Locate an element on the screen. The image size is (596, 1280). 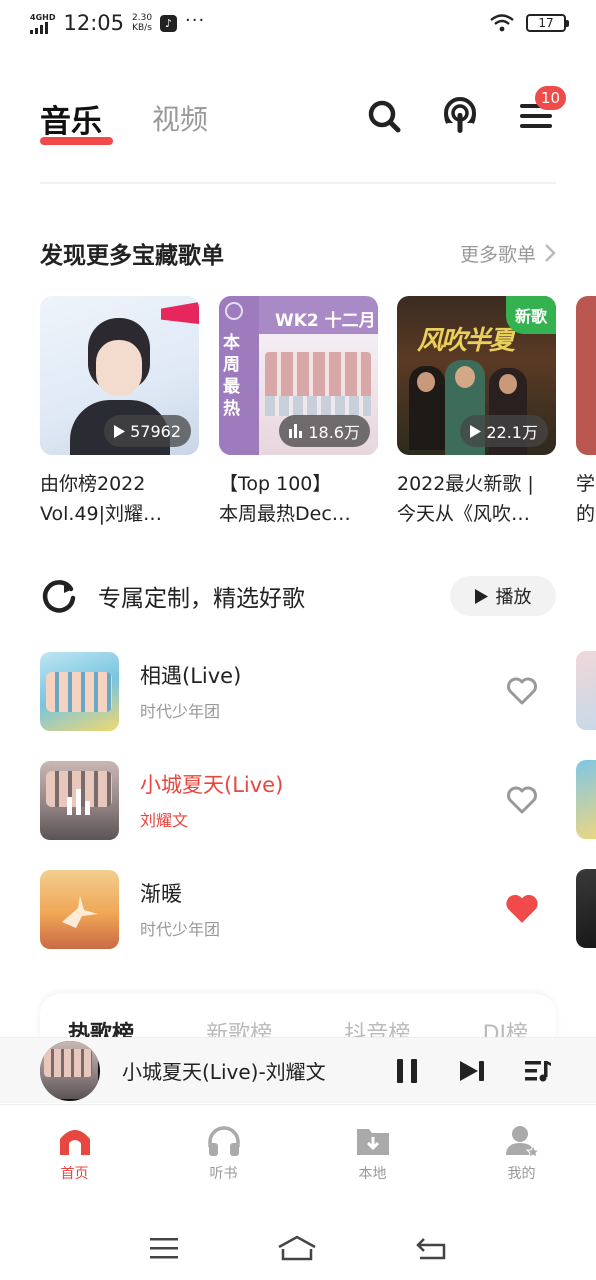
like-button-liked is located at coordinates (522, 909).